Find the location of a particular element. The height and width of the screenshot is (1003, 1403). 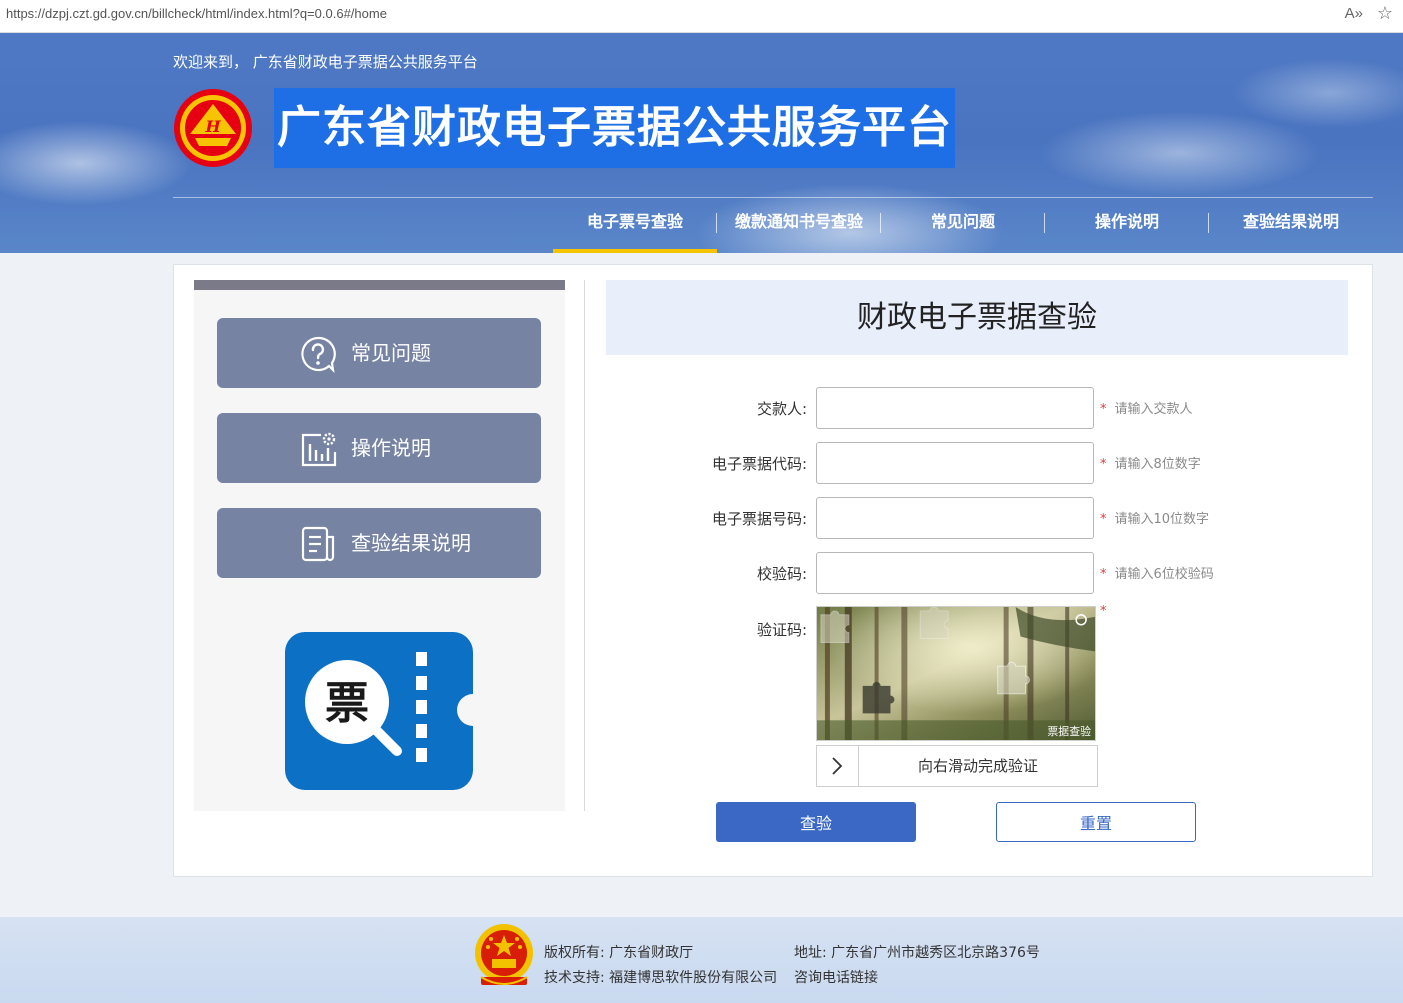

sidebar: 常见问题 操作说明 查验结果说明 票 is located at coordinates (379, 545).